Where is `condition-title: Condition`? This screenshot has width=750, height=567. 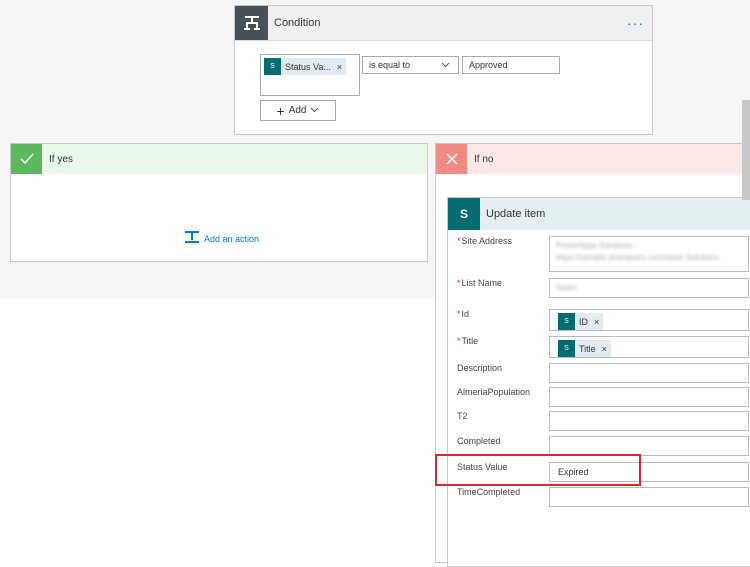 condition-title: Condition is located at coordinates (297, 23).